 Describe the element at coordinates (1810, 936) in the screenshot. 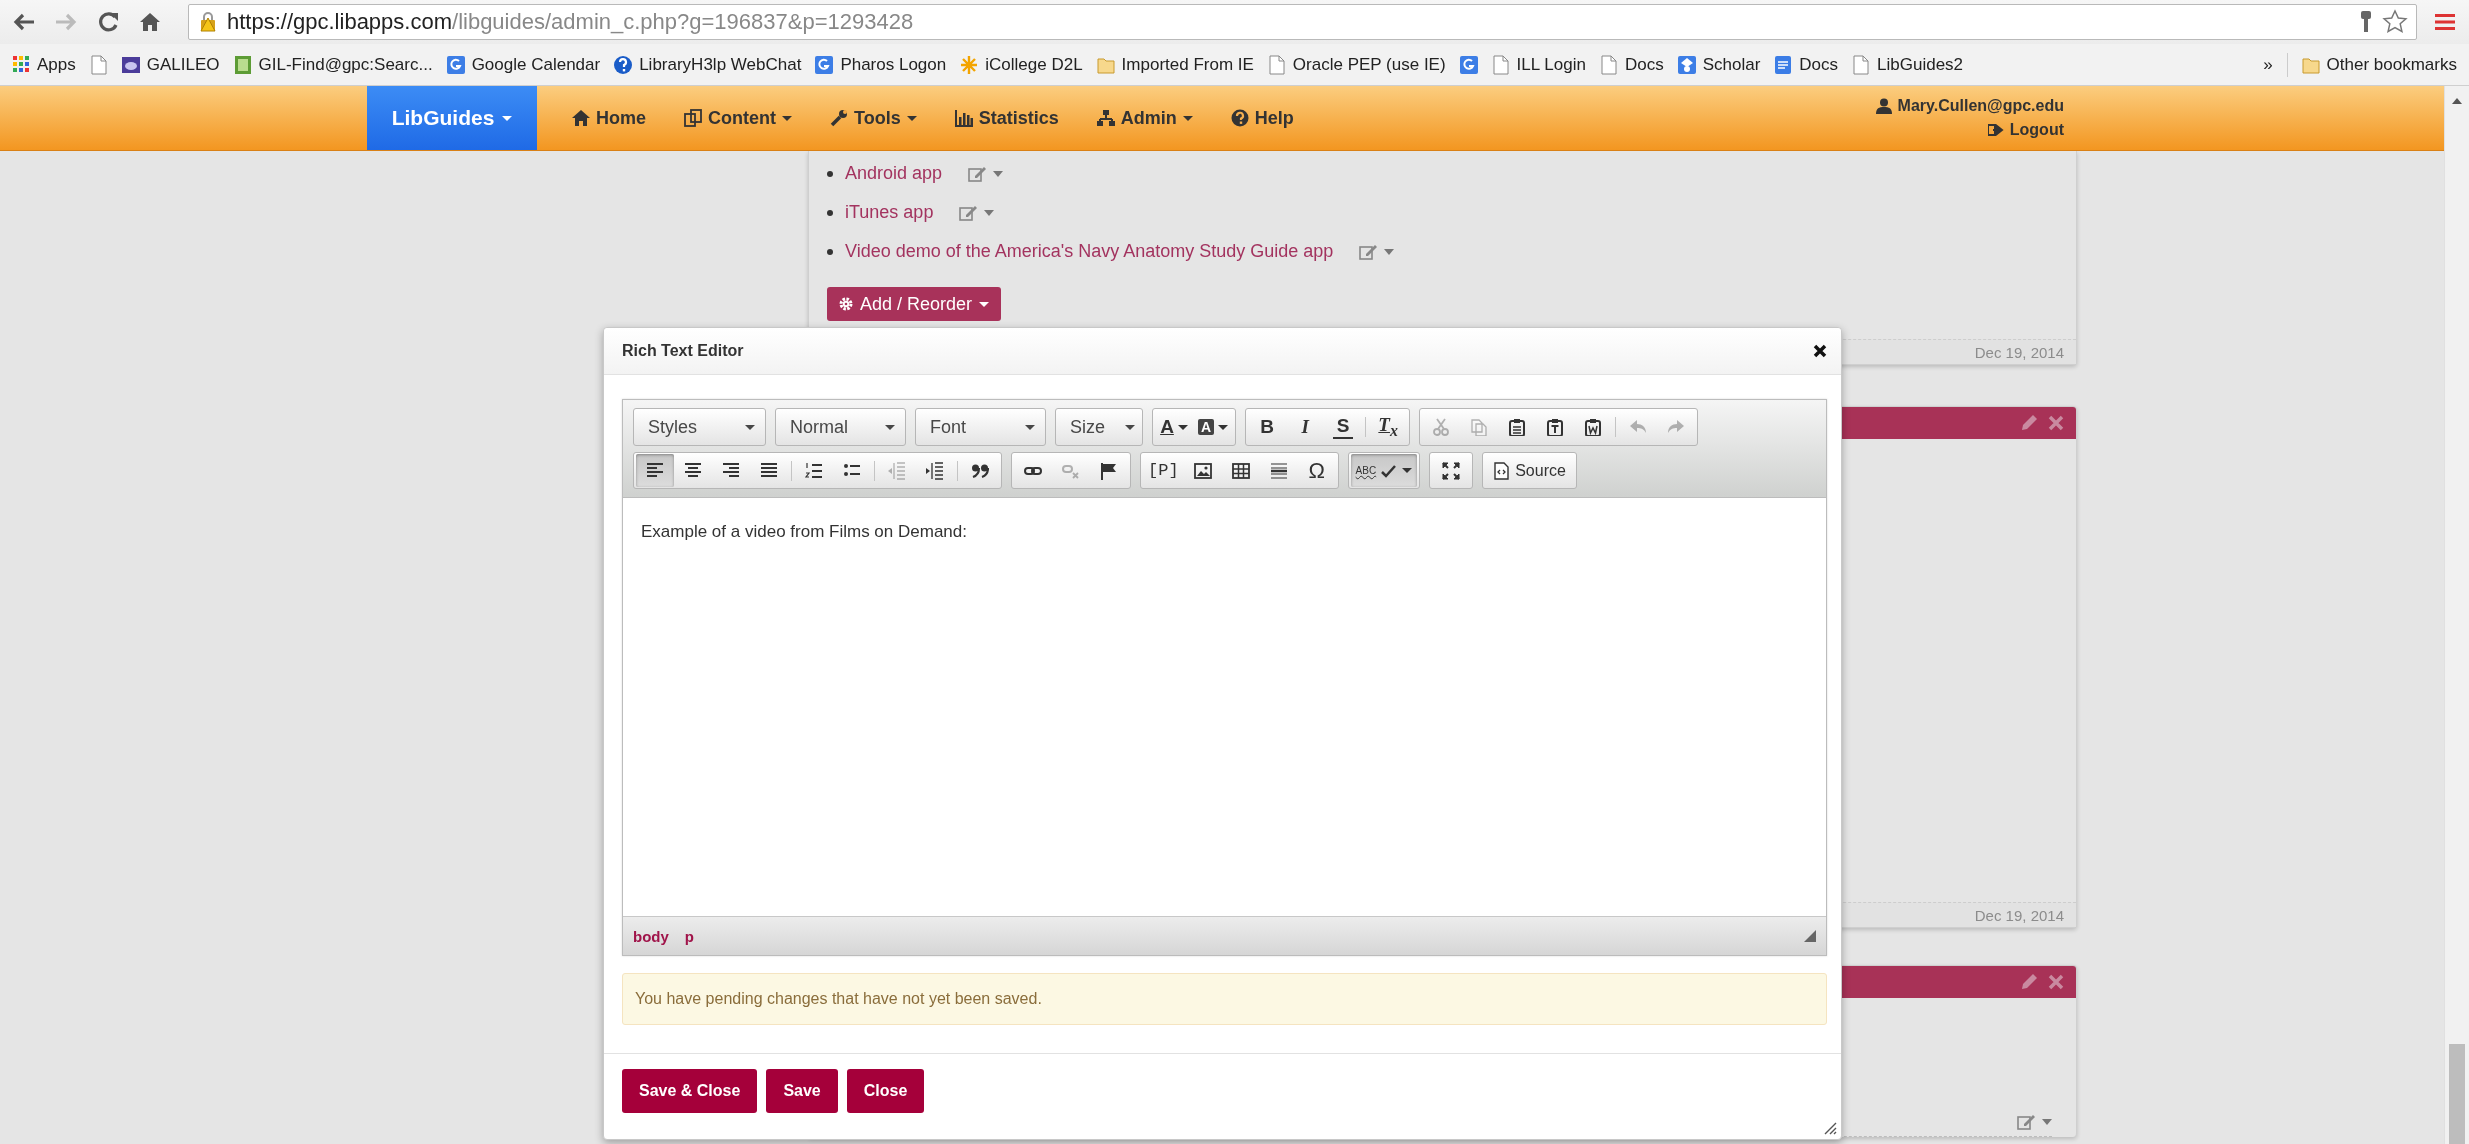

I see `resize-handle-icon` at that location.